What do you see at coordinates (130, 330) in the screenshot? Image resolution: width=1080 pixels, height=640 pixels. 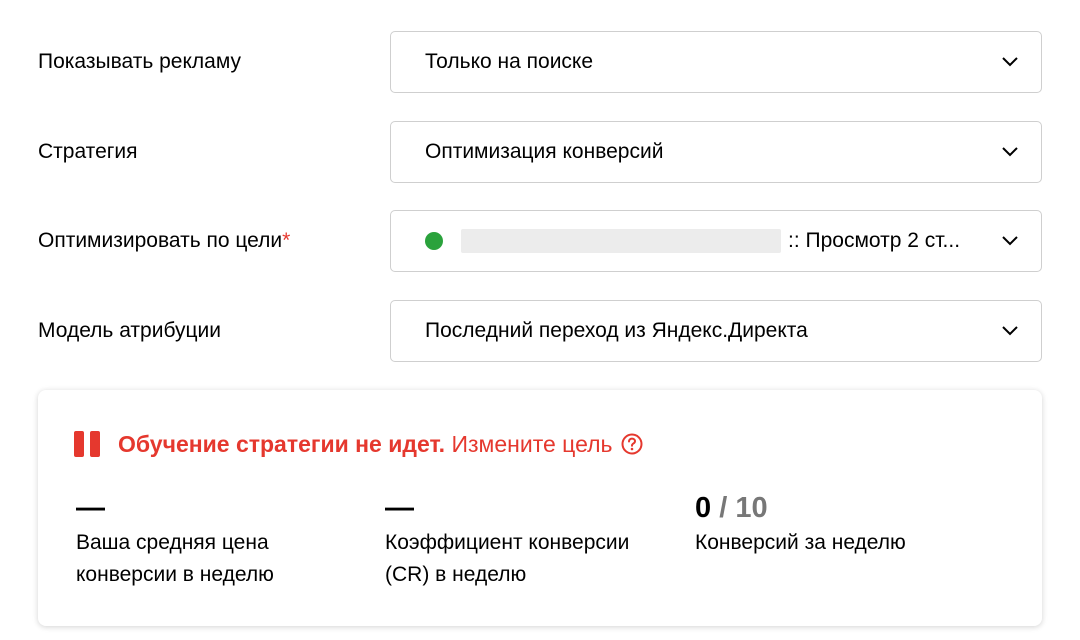 I see `attribution-label: Модель атрибуции` at bounding box center [130, 330].